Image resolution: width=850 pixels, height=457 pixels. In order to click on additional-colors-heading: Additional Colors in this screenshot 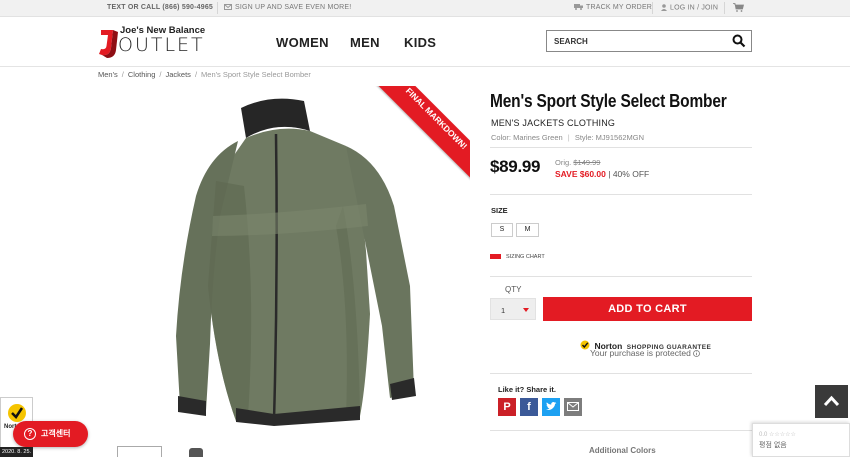, I will do `click(622, 450)`.